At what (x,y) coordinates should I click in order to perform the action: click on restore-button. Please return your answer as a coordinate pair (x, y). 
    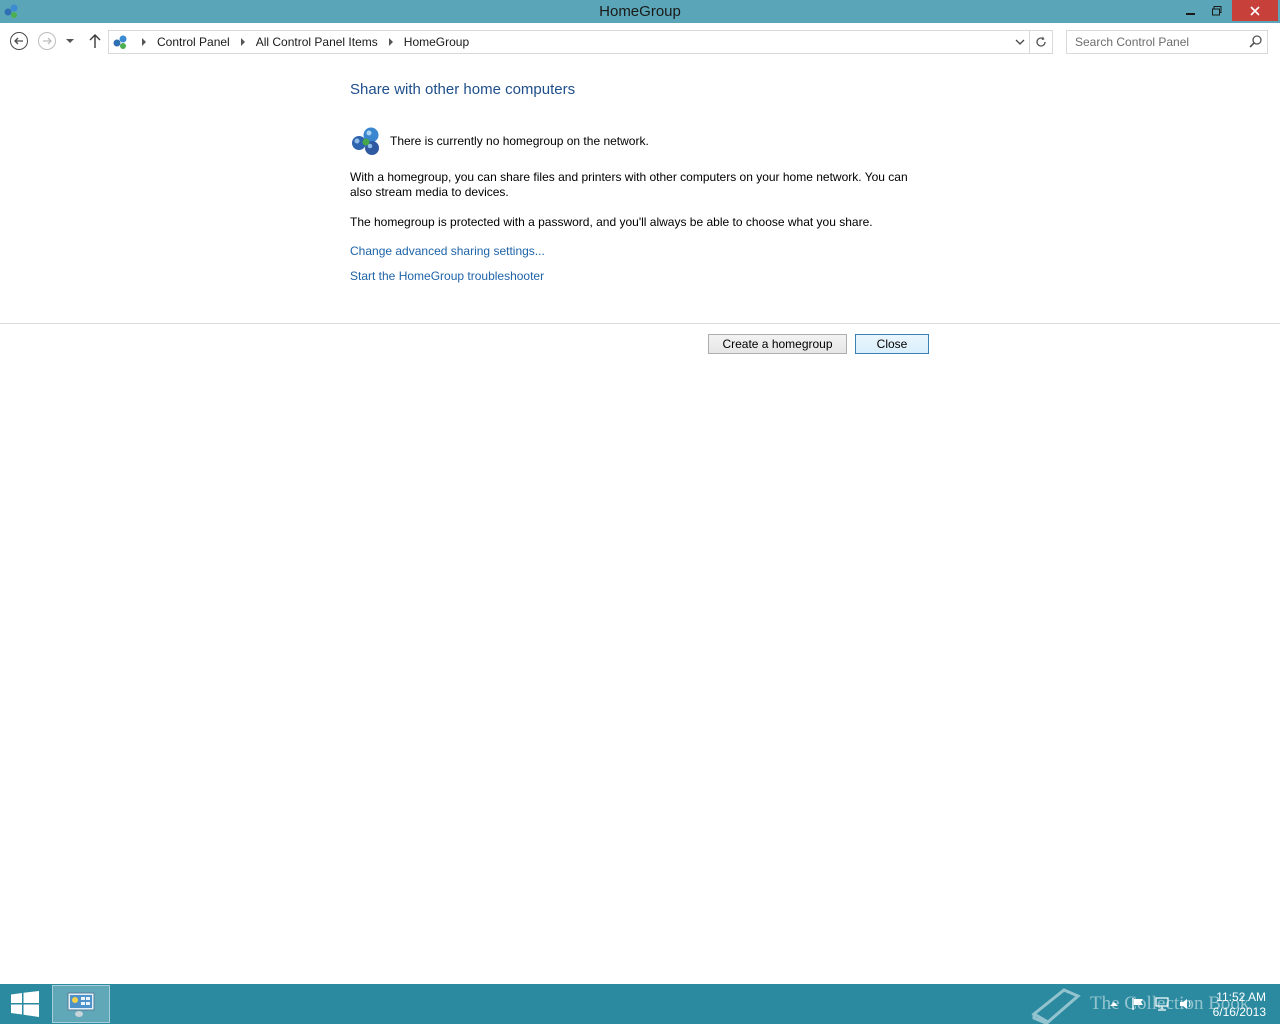
    Looking at the image, I should click on (1217, 10).